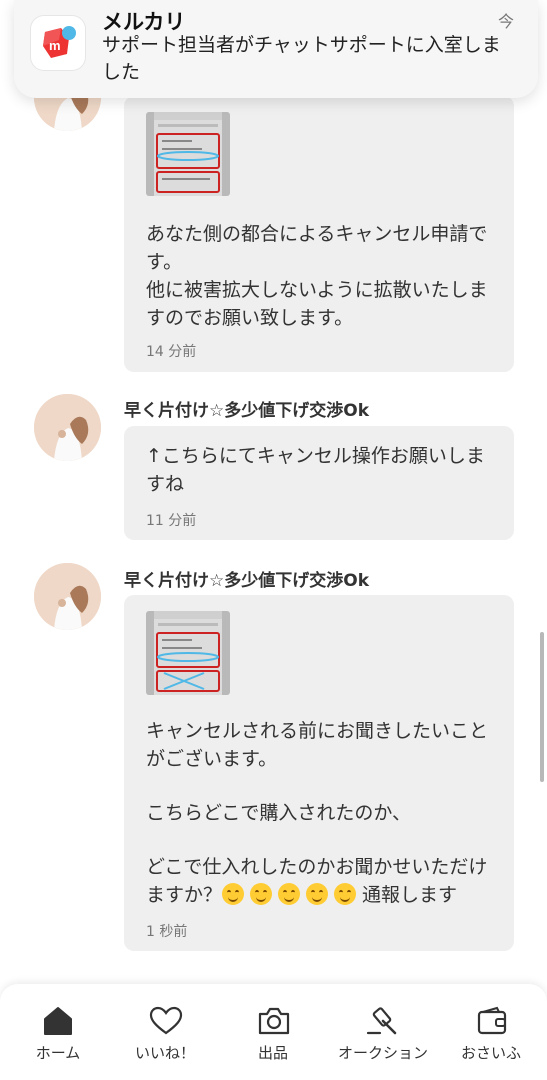  What do you see at coordinates (382, 1053) in the screenshot?
I see `tab-label: オークション` at bounding box center [382, 1053].